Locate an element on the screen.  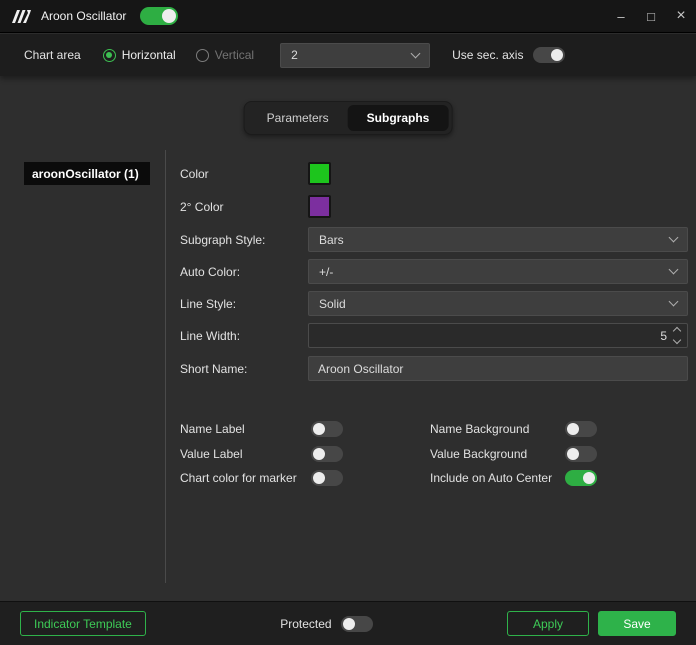
line-width-label: Line Width: is located at coordinates (210, 335).